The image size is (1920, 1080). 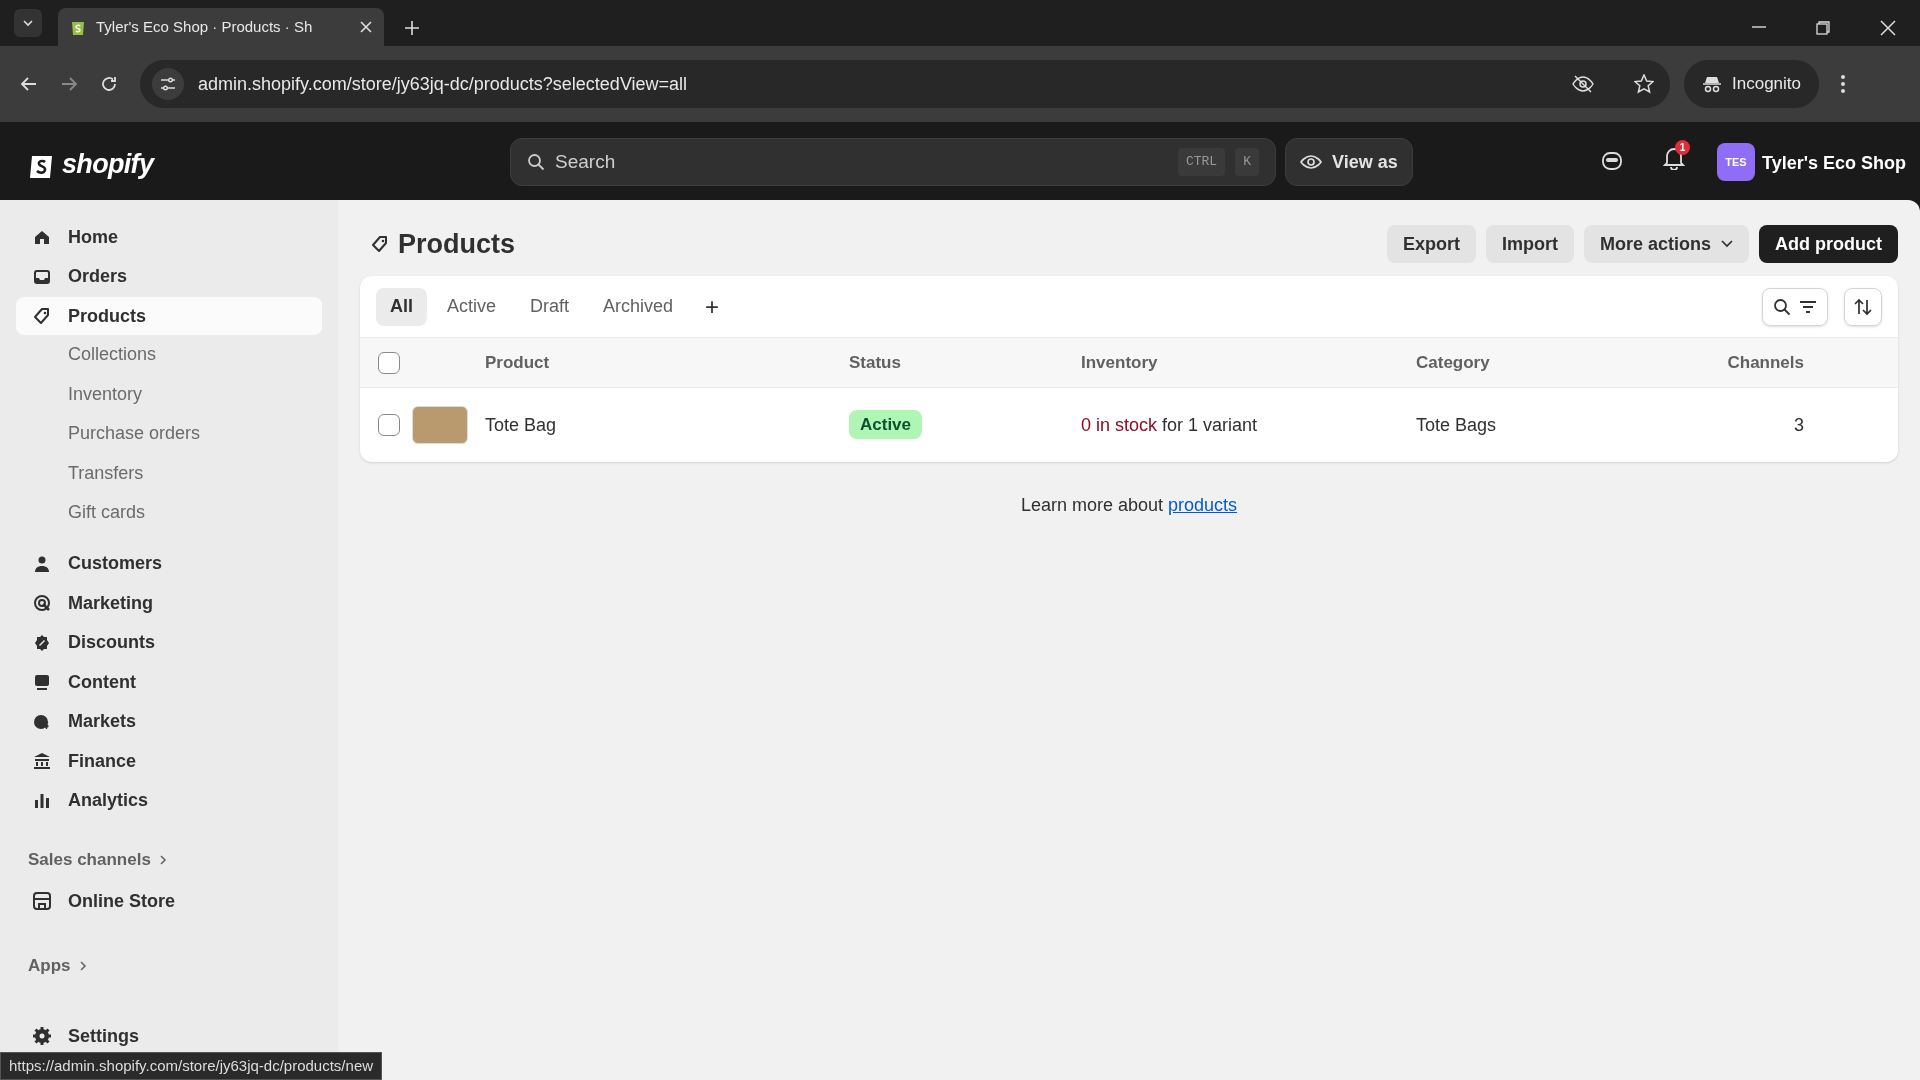 I want to click on add-product-button: Add product, so click(x=1828, y=244).